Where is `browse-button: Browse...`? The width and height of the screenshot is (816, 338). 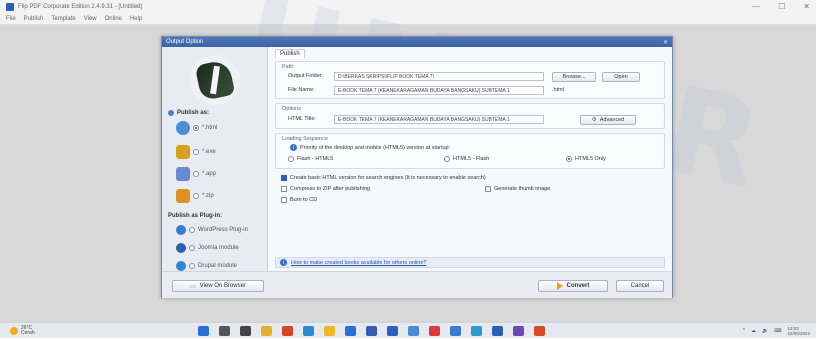 browse-button: Browse... is located at coordinates (574, 77).